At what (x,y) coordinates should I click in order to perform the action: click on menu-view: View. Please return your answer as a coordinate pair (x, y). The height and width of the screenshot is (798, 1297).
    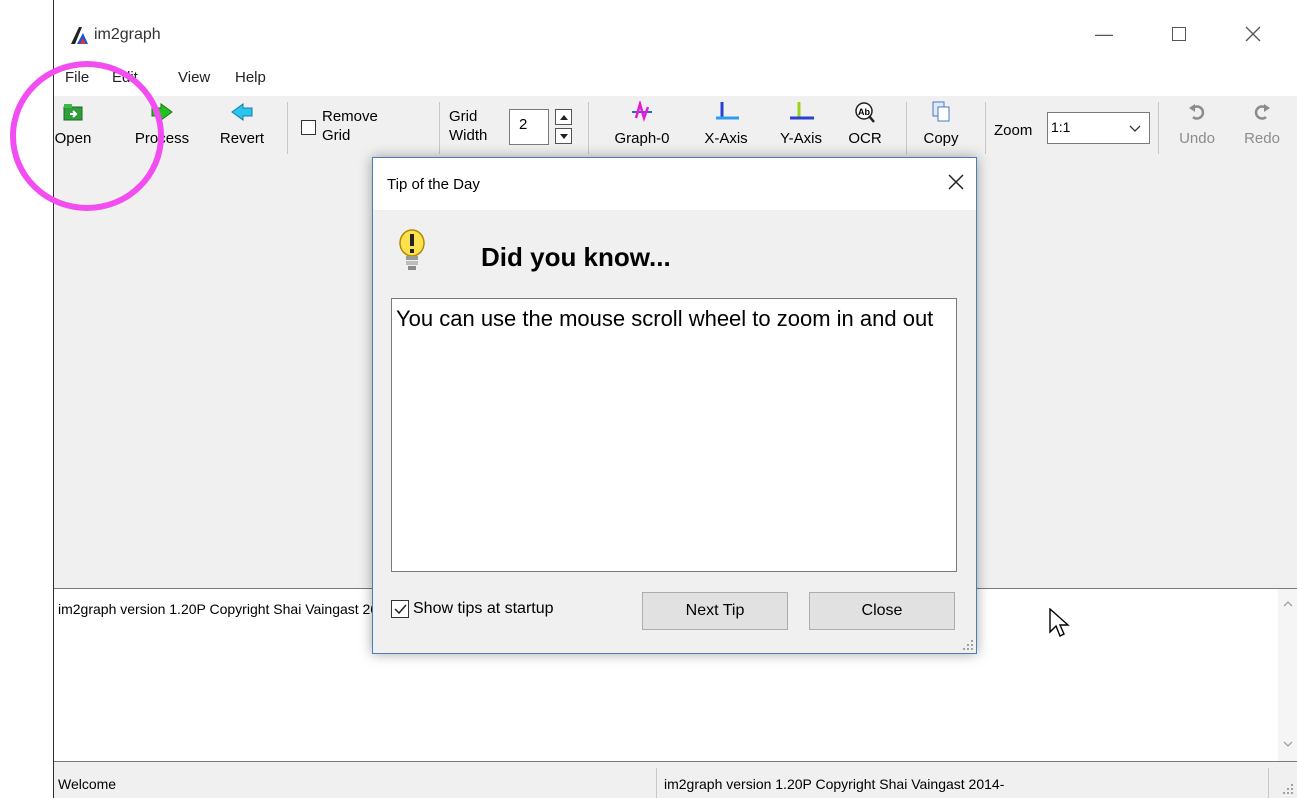
    Looking at the image, I should click on (194, 77).